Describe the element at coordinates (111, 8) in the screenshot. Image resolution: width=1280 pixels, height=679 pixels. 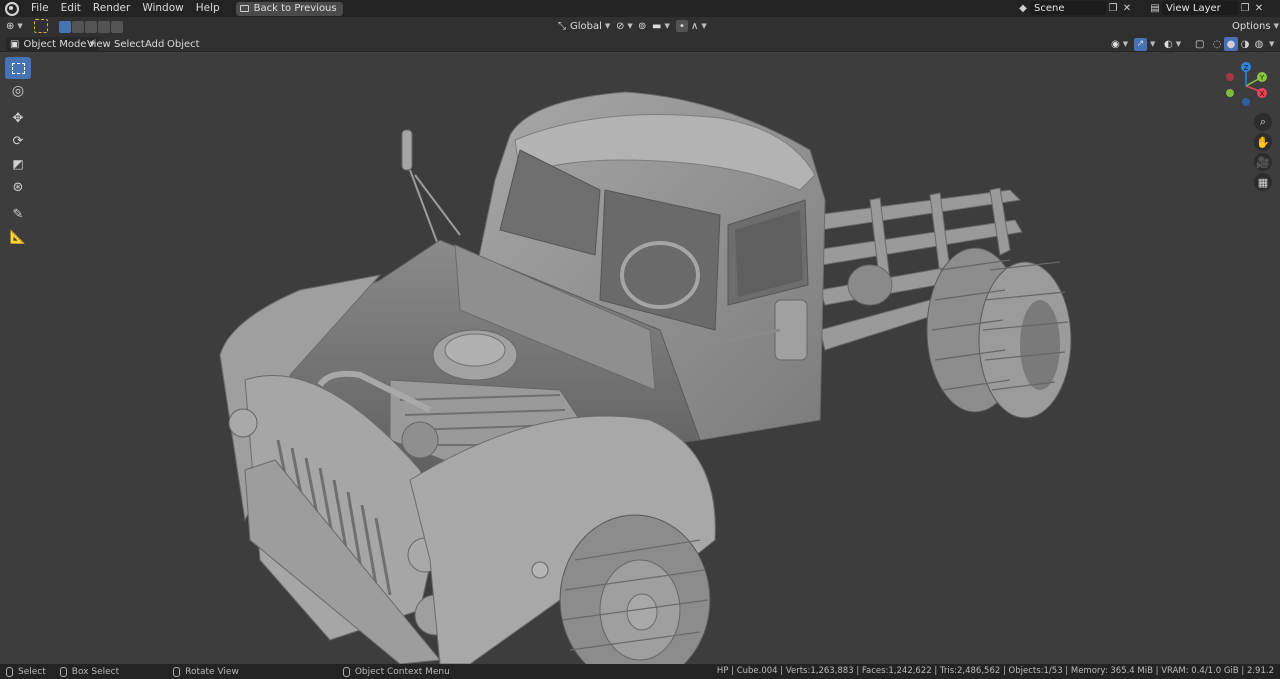
I see `menu-render: Render` at that location.